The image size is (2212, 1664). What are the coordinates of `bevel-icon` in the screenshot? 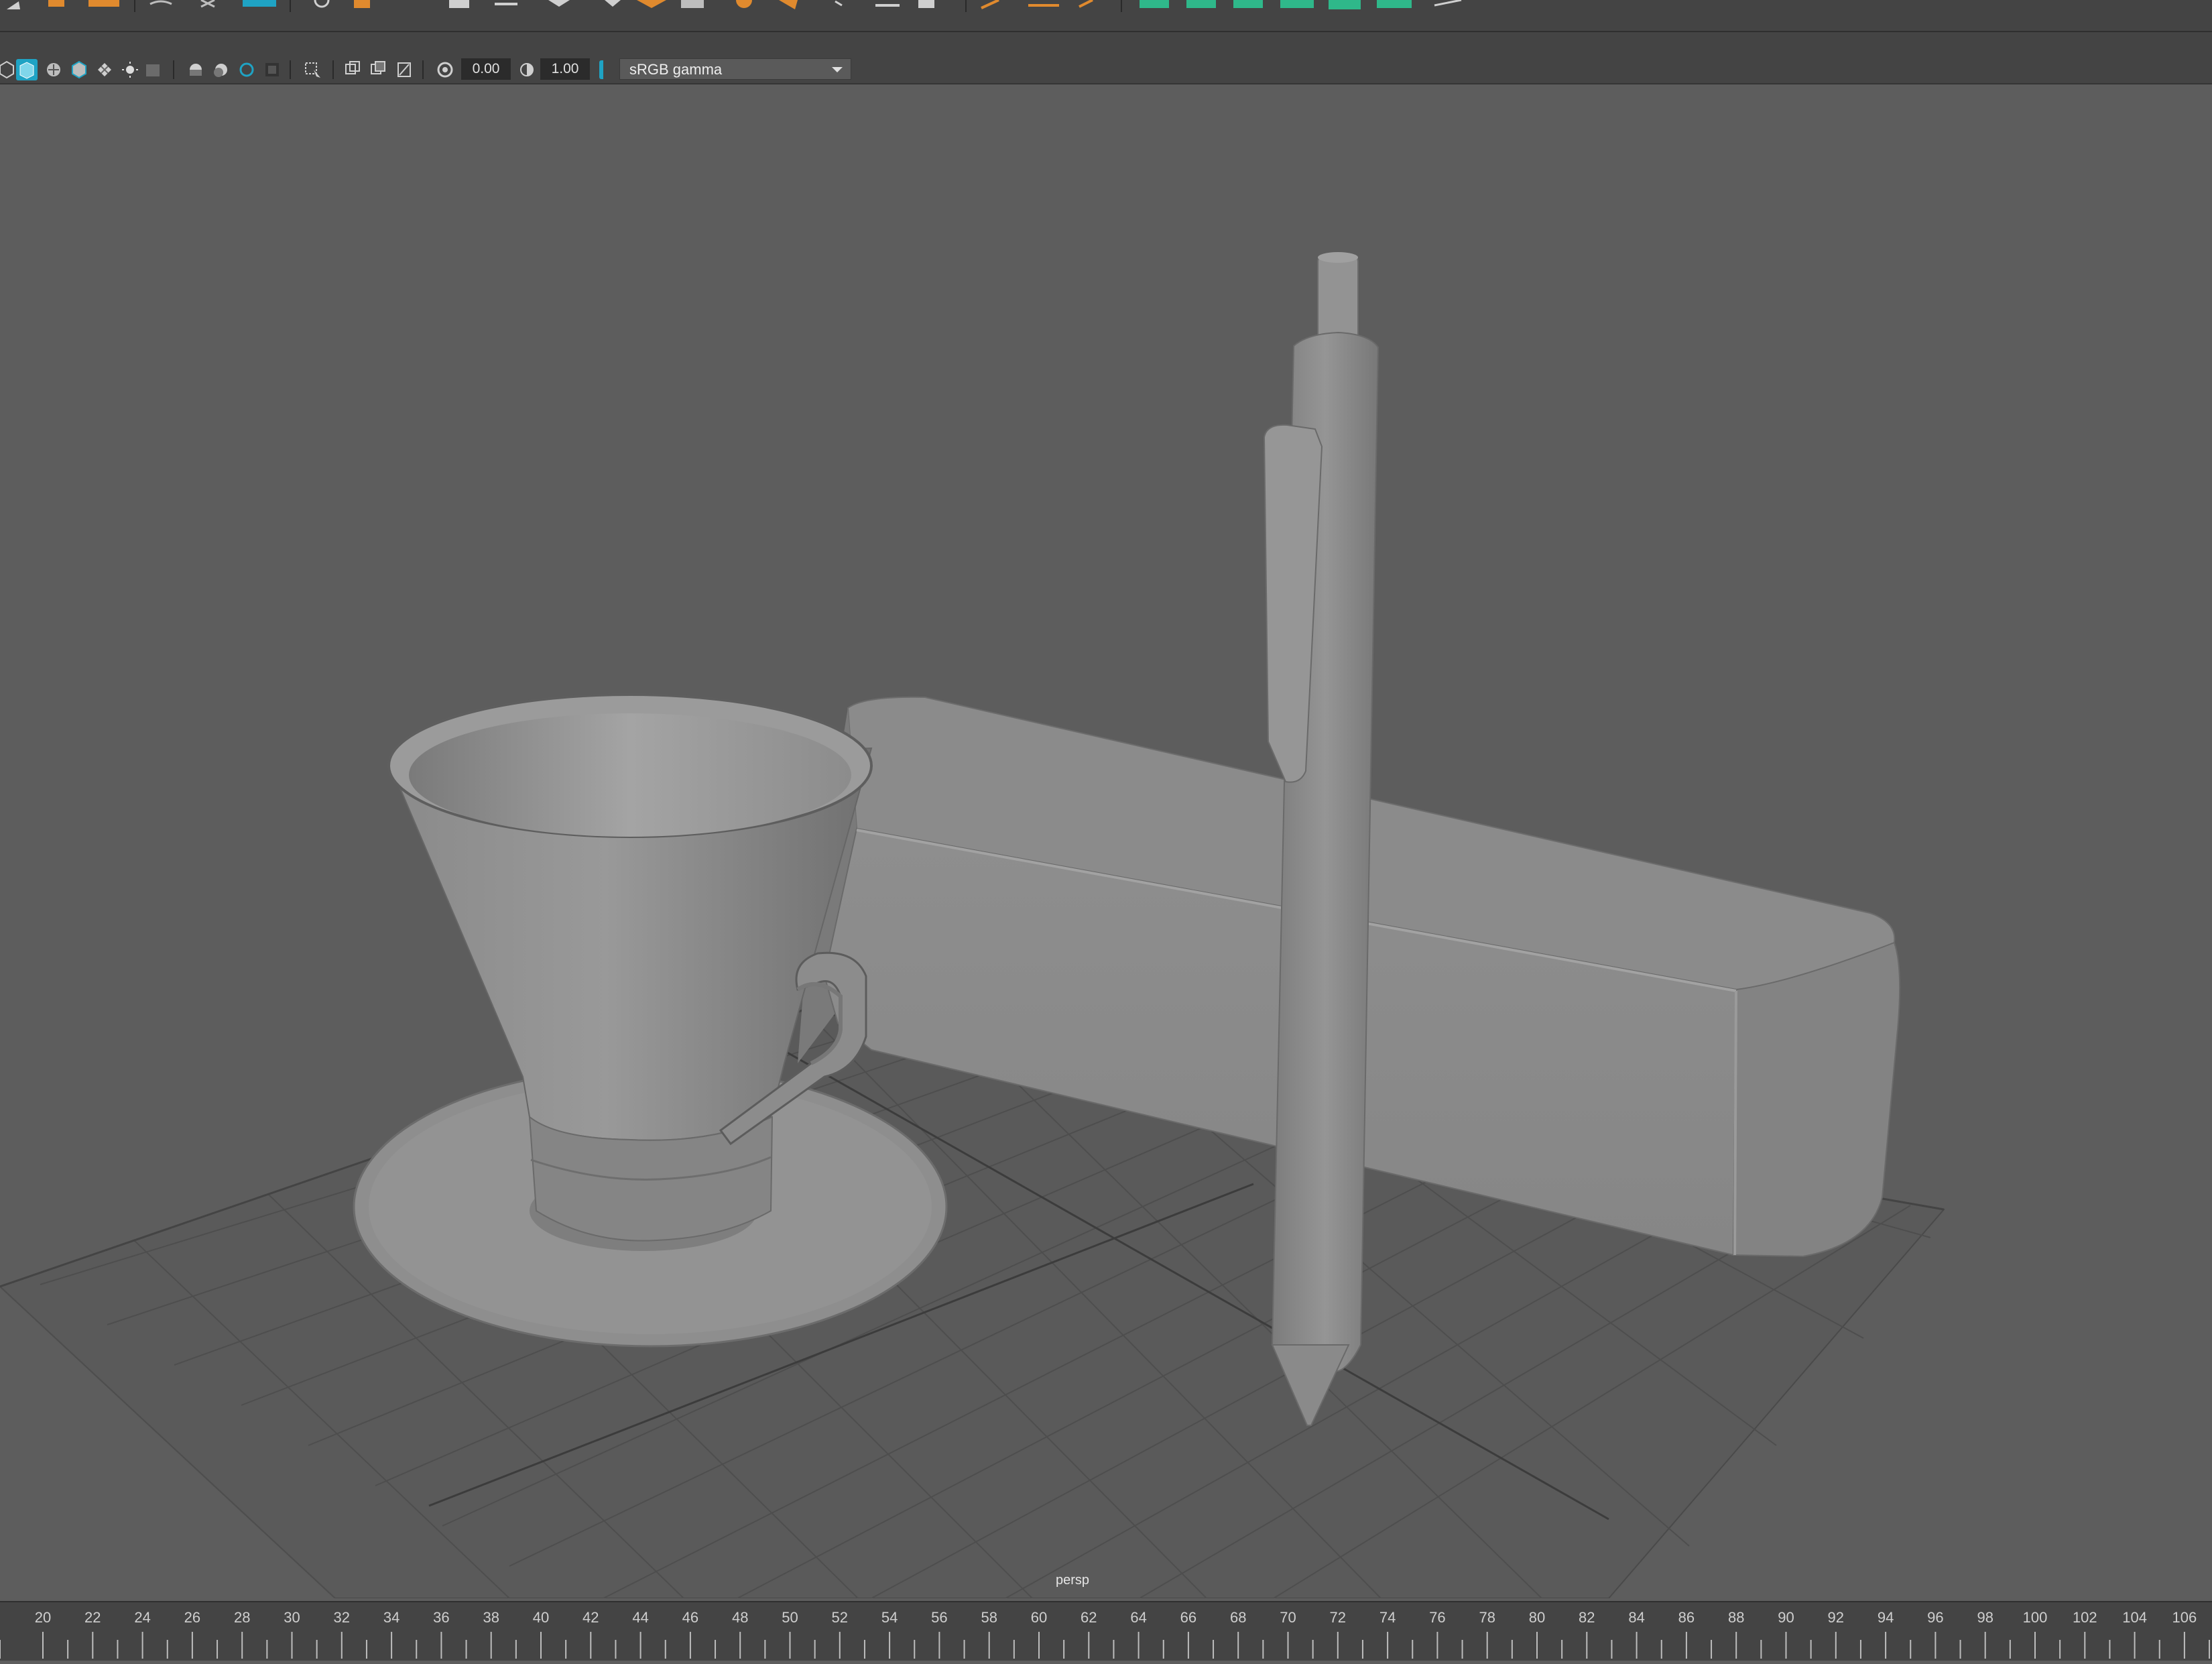 It's located at (788, 4).